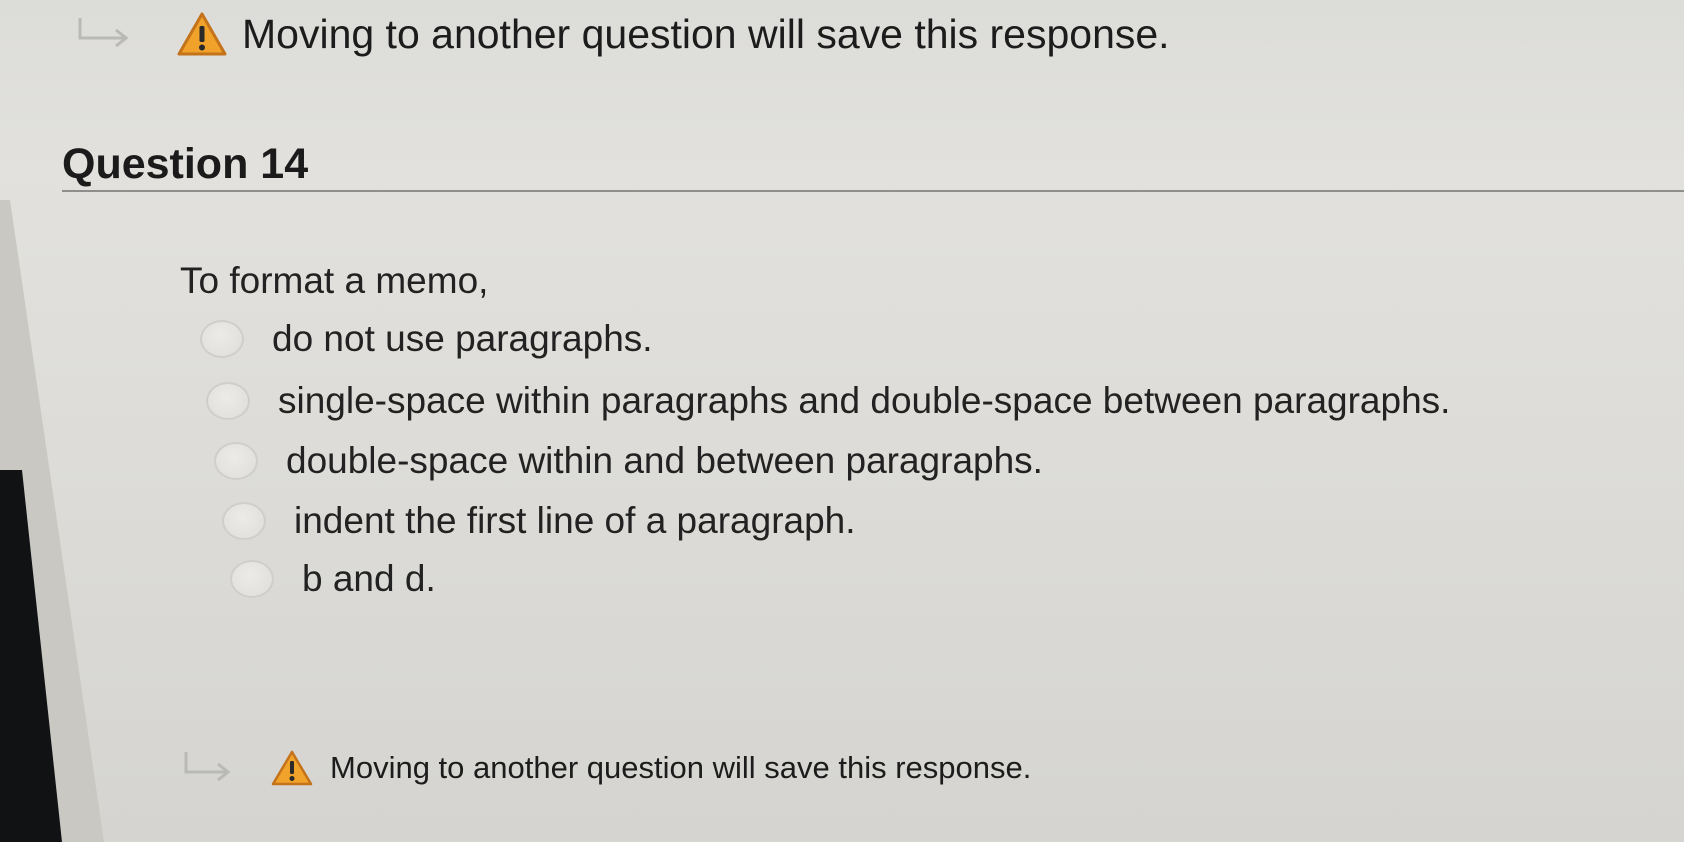  What do you see at coordinates (334, 280) in the screenshot?
I see `question-prompt: To format a memo,` at bounding box center [334, 280].